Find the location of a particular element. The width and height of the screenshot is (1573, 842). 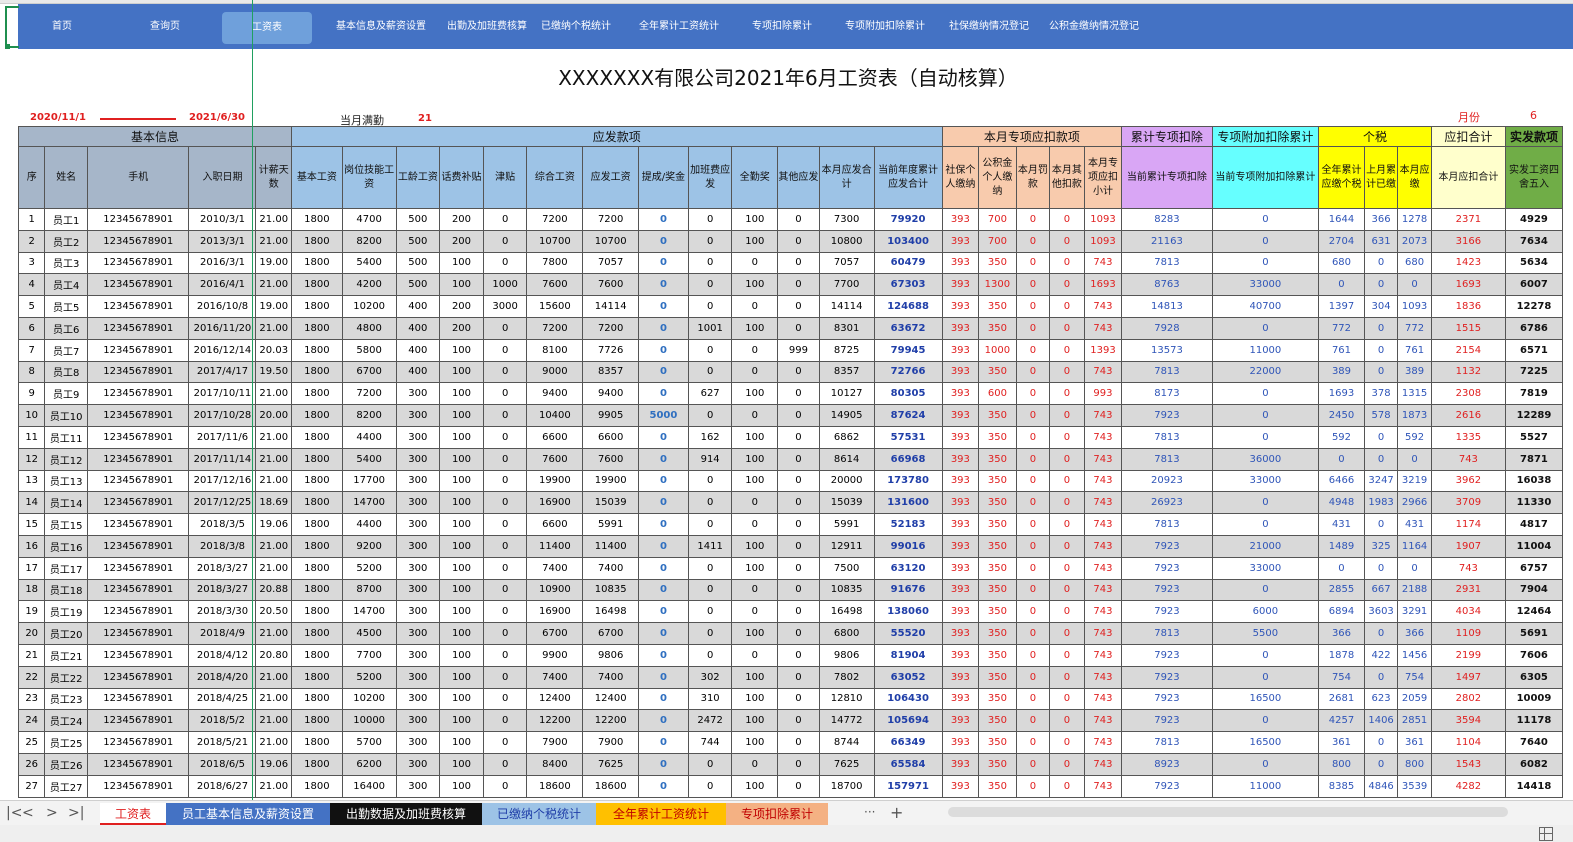

column-header: 当前专项附加扣除累计 is located at coordinates (1265, 177).